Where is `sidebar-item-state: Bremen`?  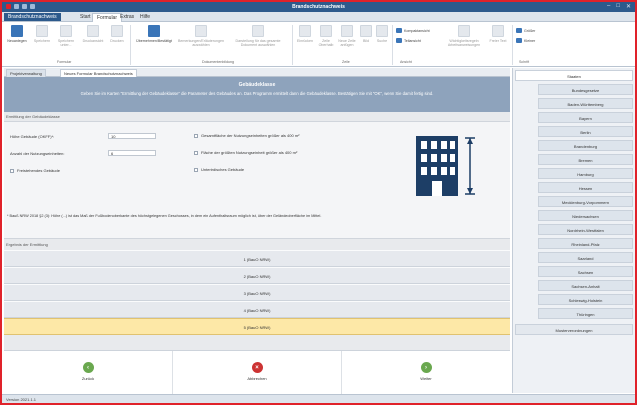 sidebar-item-state: Bremen is located at coordinates (585, 159).